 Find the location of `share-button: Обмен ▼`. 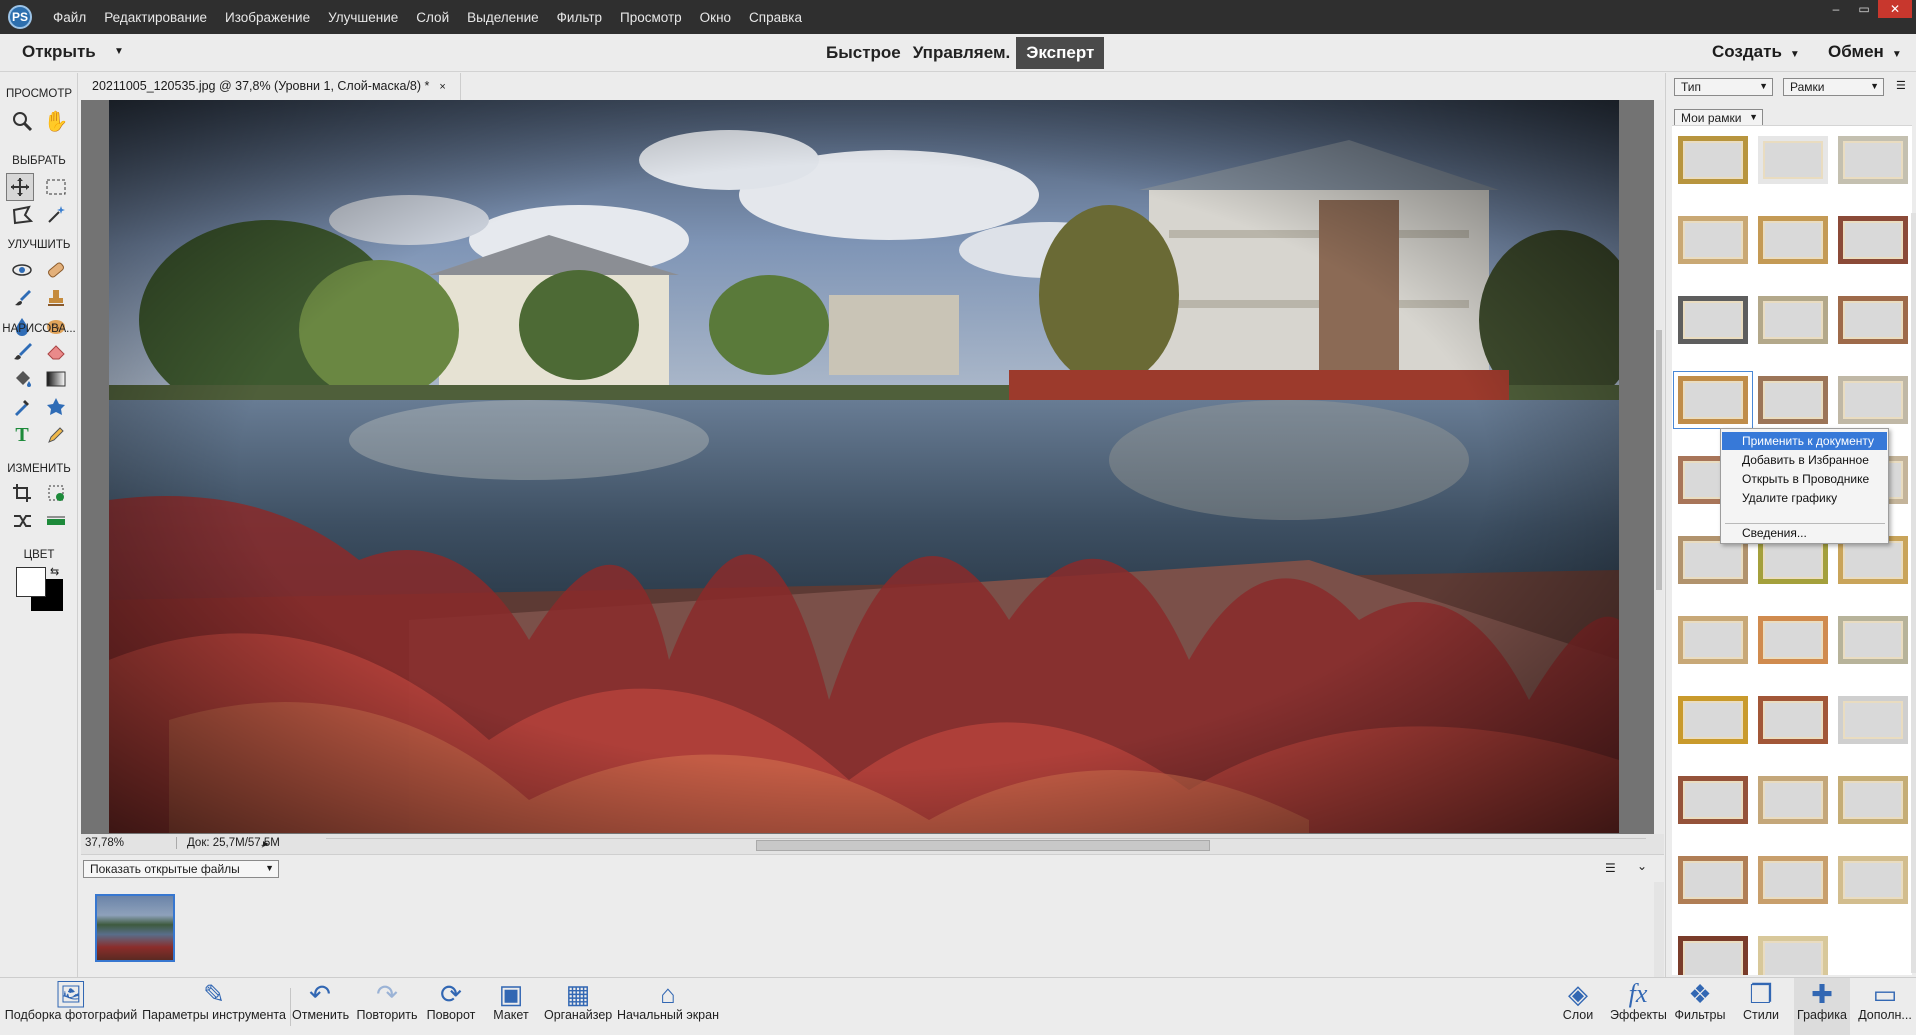

share-button: Обмен ▼ is located at coordinates (1865, 52).